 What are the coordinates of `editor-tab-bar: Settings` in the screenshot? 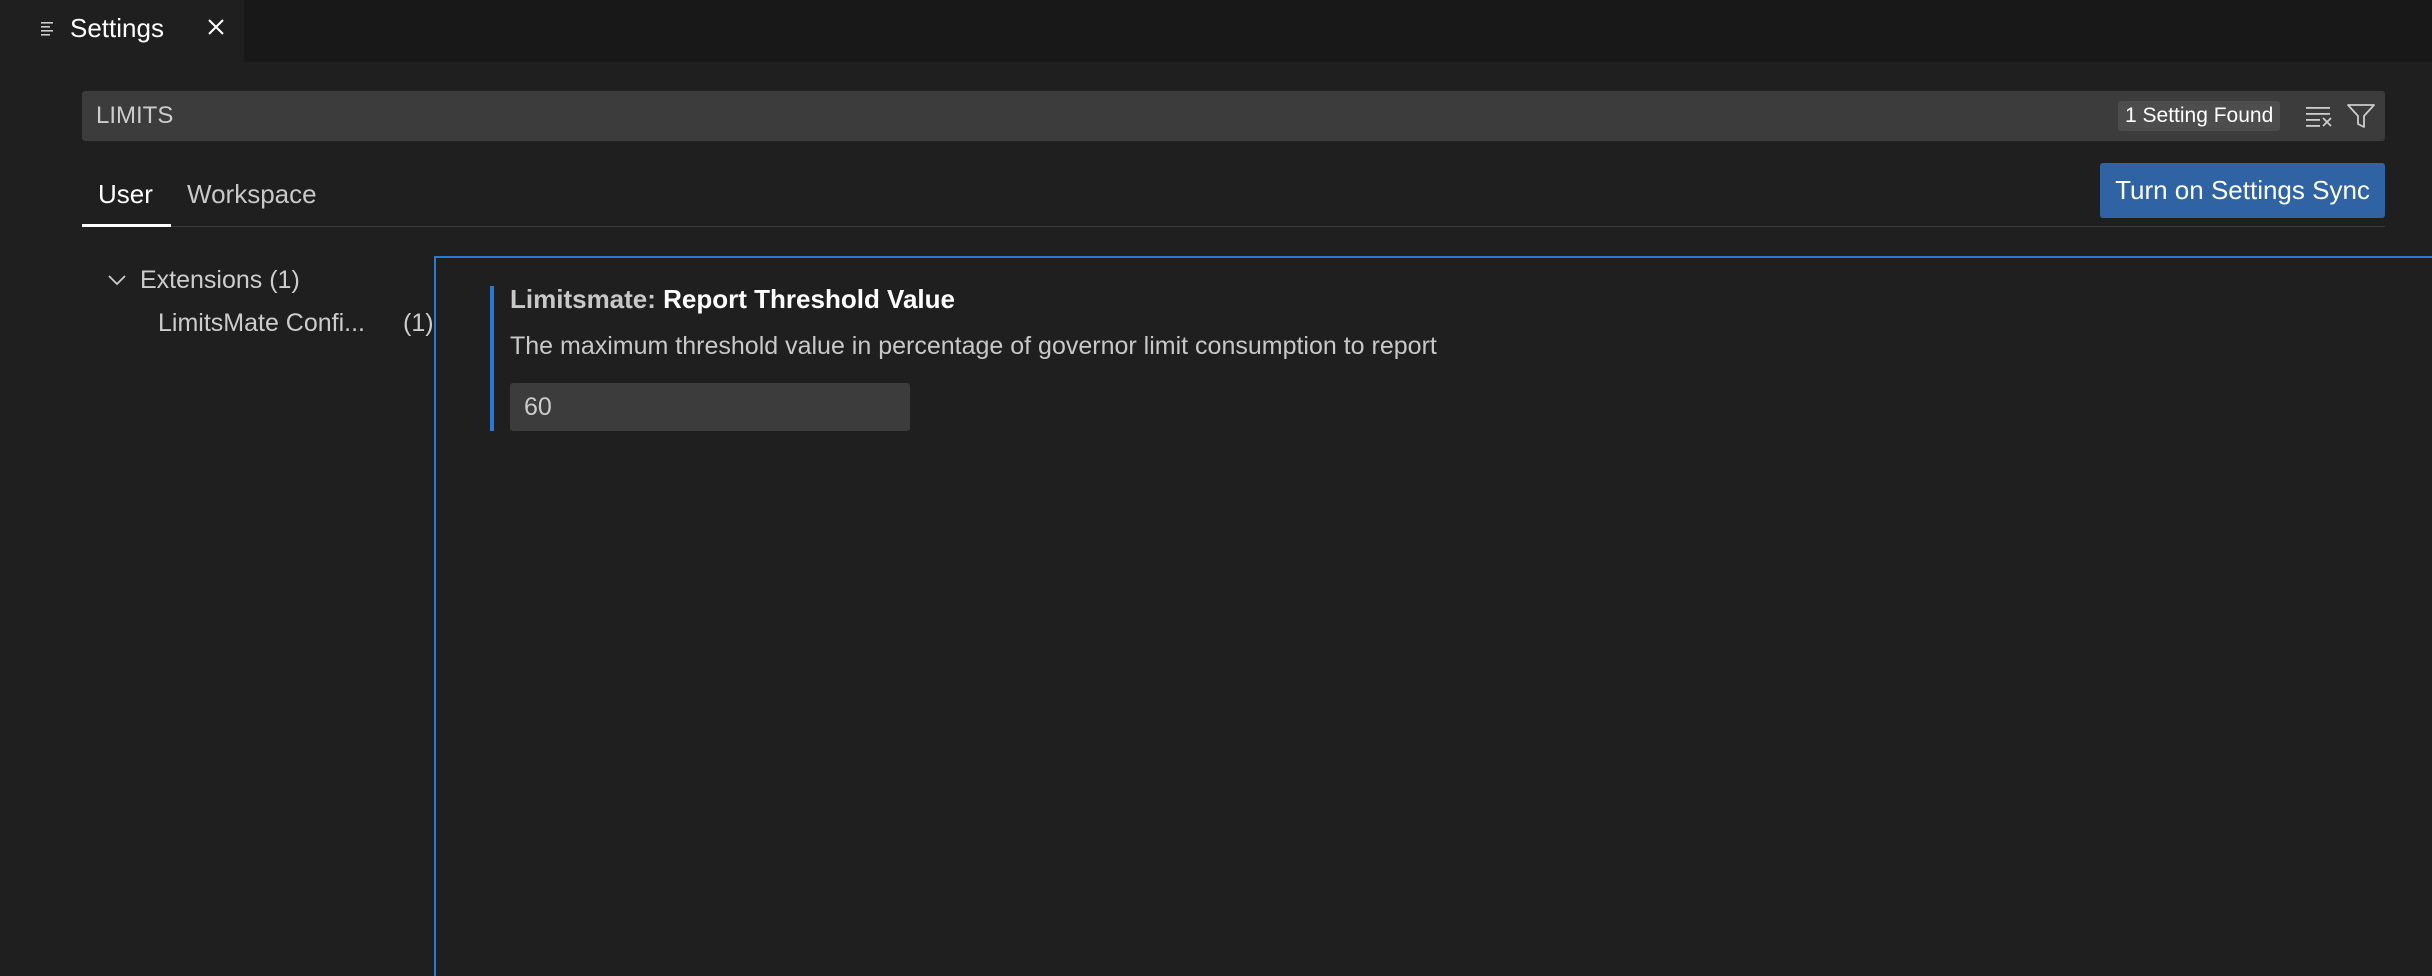 It's located at (1216, 31).